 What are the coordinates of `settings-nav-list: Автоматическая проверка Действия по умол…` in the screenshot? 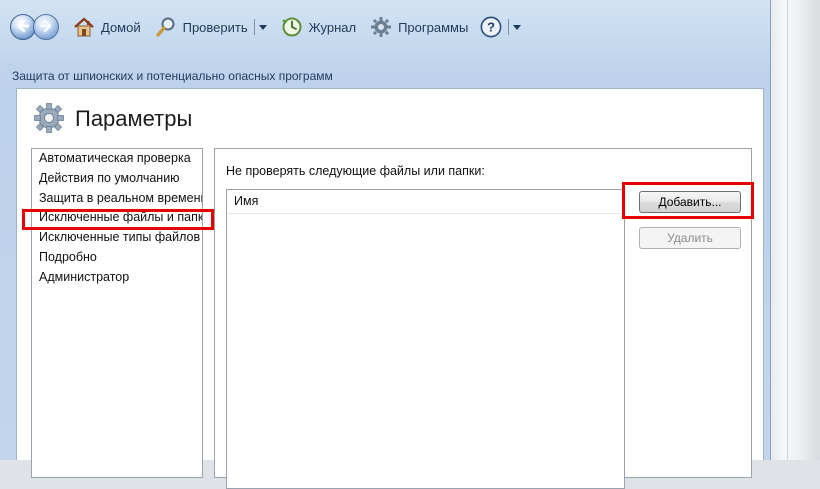 It's located at (117, 313).